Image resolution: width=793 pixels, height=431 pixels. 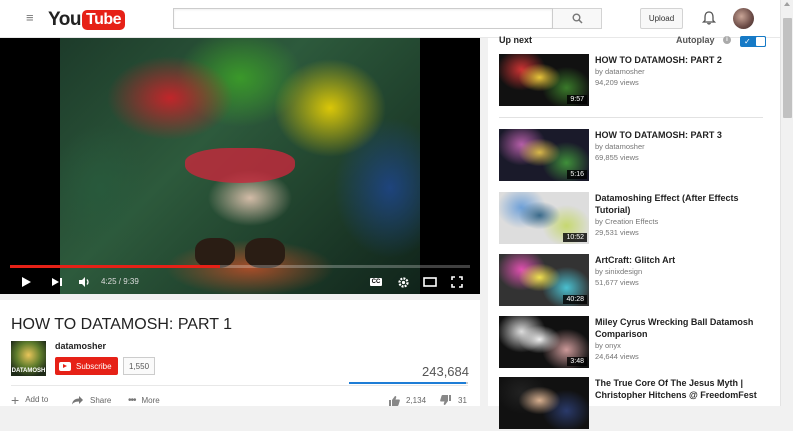 What do you see at coordinates (28, 358) in the screenshot?
I see `channel-thumbnail: DATAMOSH` at bounding box center [28, 358].